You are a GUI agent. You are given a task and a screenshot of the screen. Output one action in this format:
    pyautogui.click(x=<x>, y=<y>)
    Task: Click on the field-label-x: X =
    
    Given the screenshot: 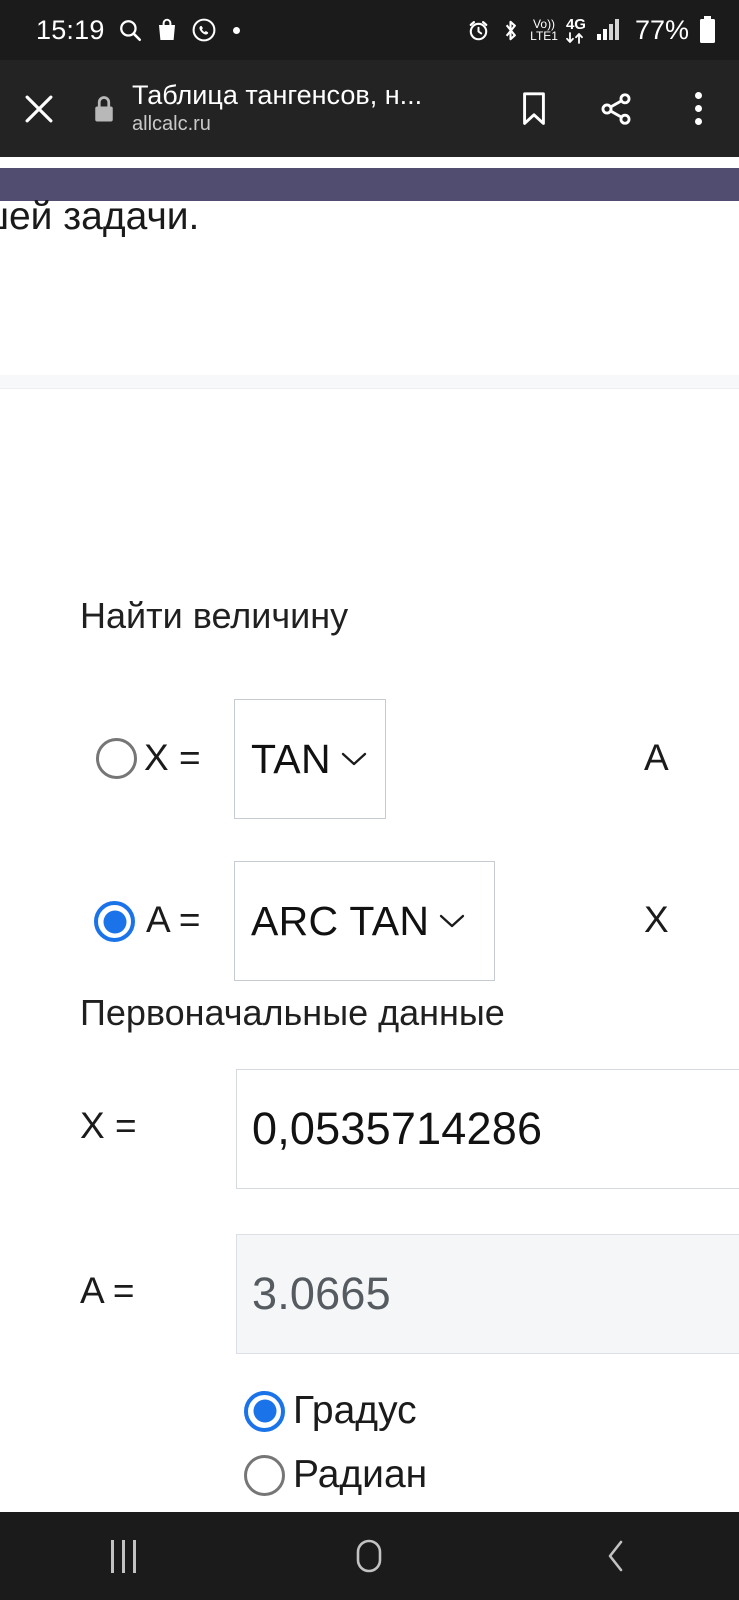 What is the action you would take?
    pyautogui.click(x=108, y=1125)
    